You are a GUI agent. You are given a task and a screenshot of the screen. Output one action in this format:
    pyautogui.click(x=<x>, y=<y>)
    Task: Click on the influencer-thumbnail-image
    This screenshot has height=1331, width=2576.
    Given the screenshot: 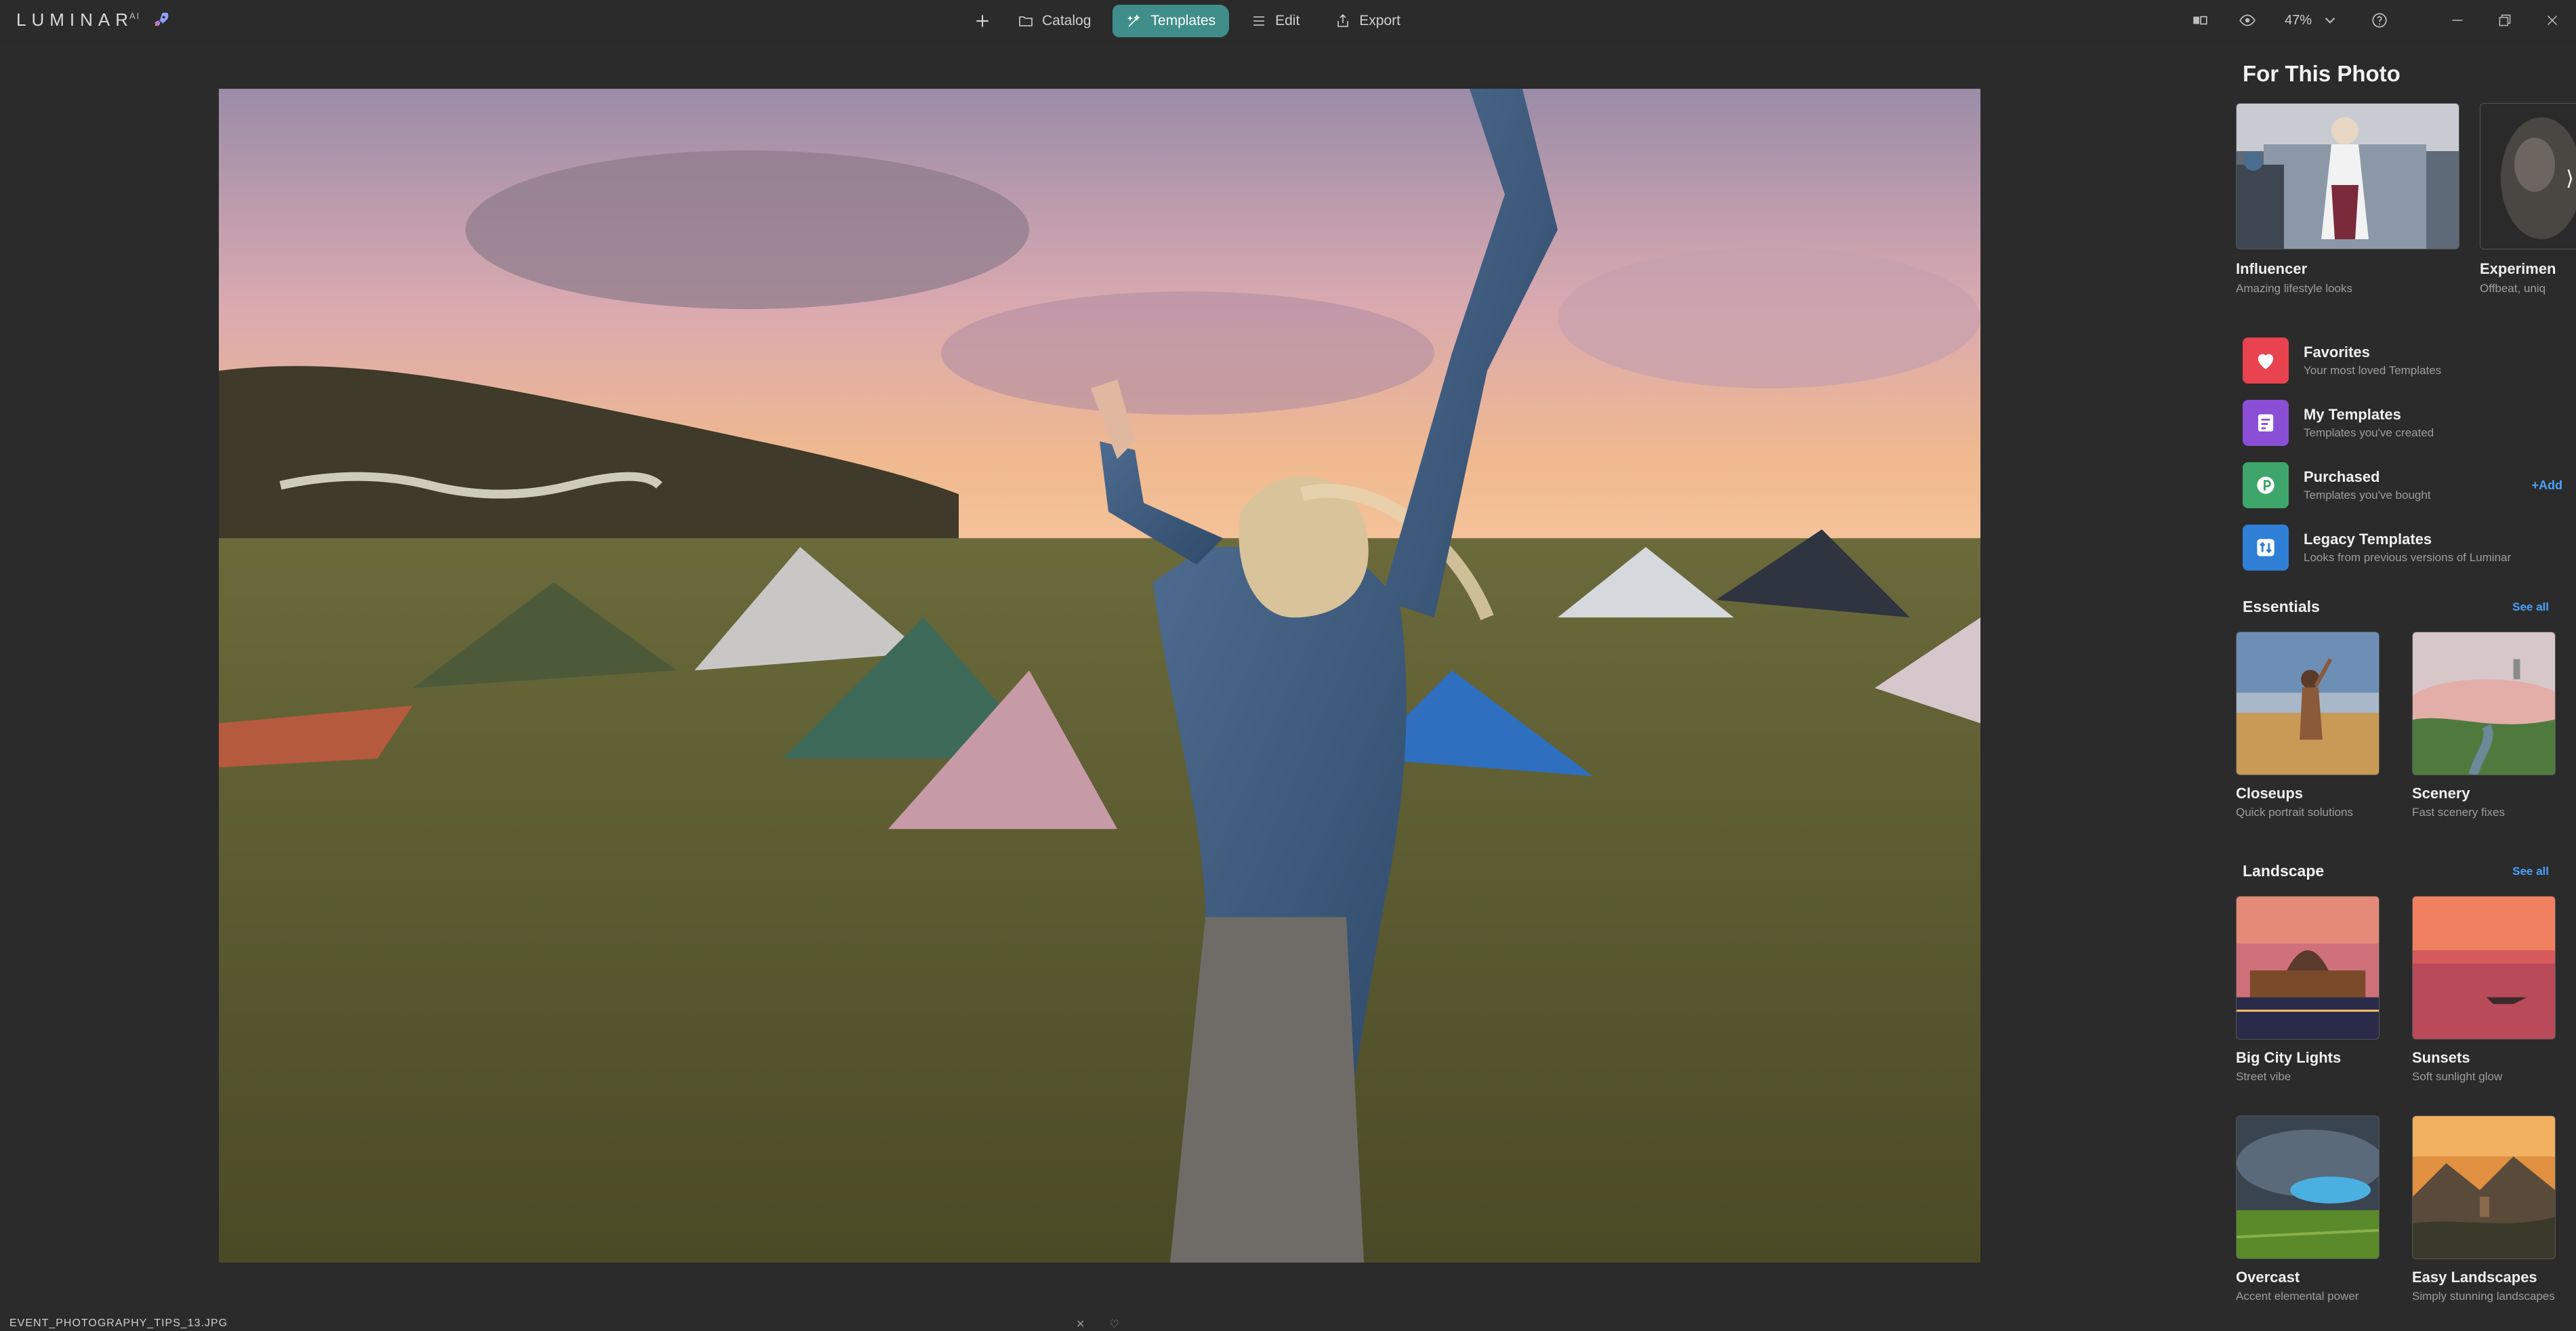 What is the action you would take?
    pyautogui.click(x=2348, y=176)
    